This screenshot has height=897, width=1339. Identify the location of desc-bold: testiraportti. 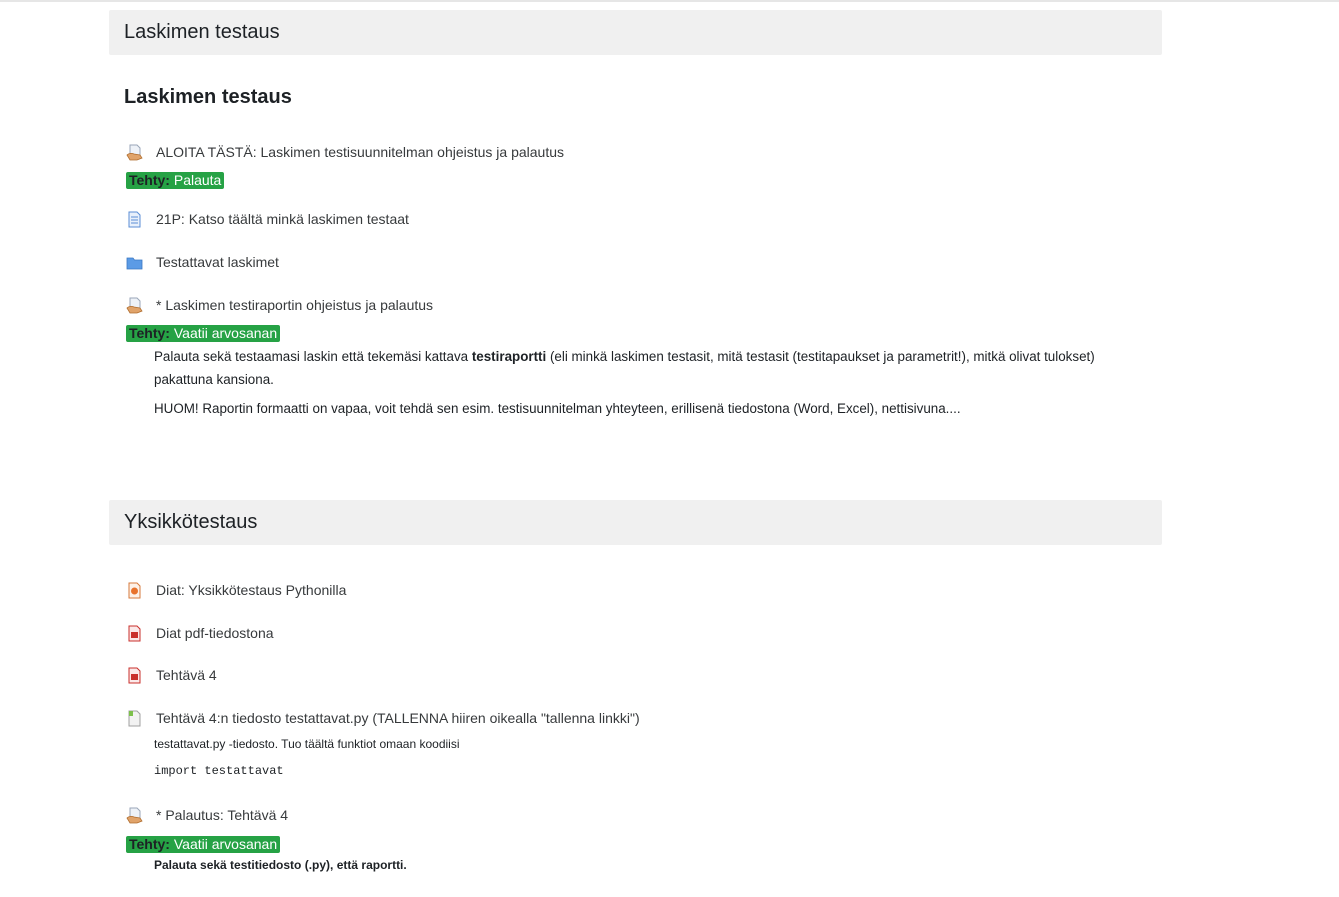
(509, 356).